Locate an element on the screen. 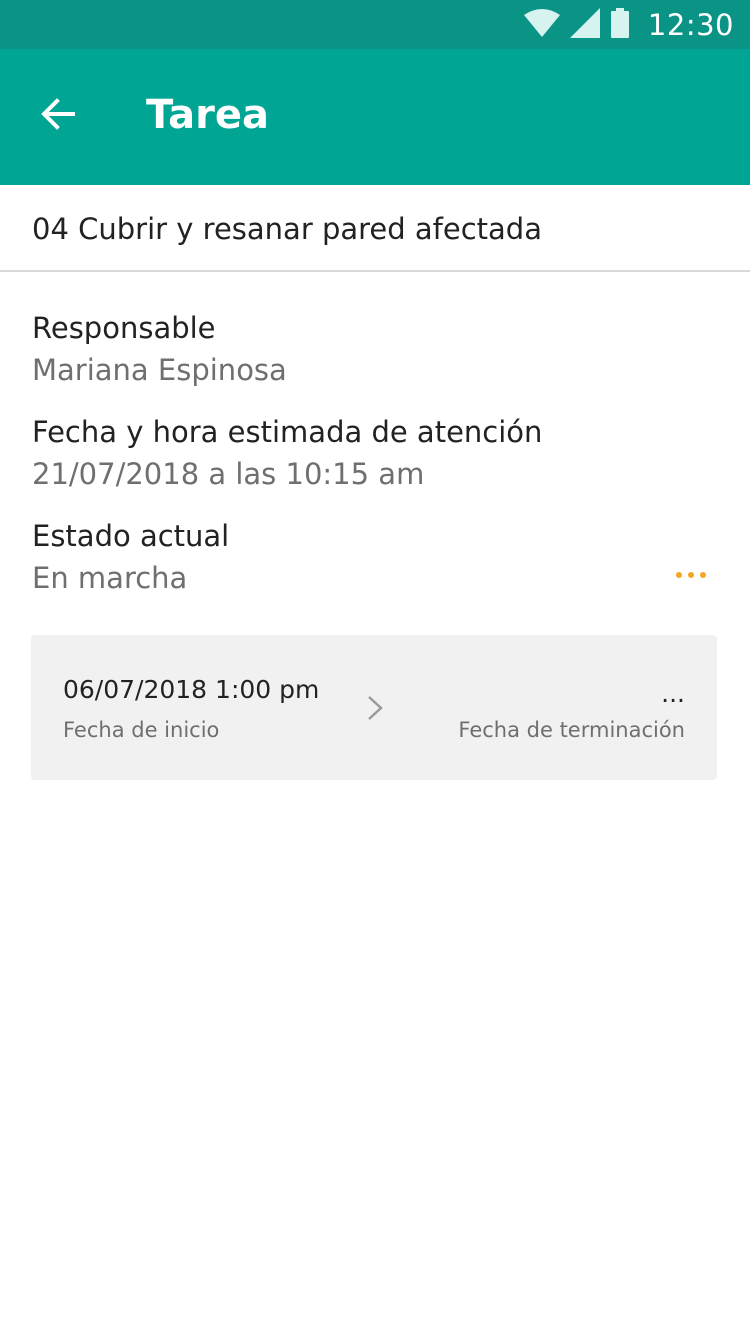 The width and height of the screenshot is (750, 1333). estado-value: En marcha is located at coordinates (110, 578).